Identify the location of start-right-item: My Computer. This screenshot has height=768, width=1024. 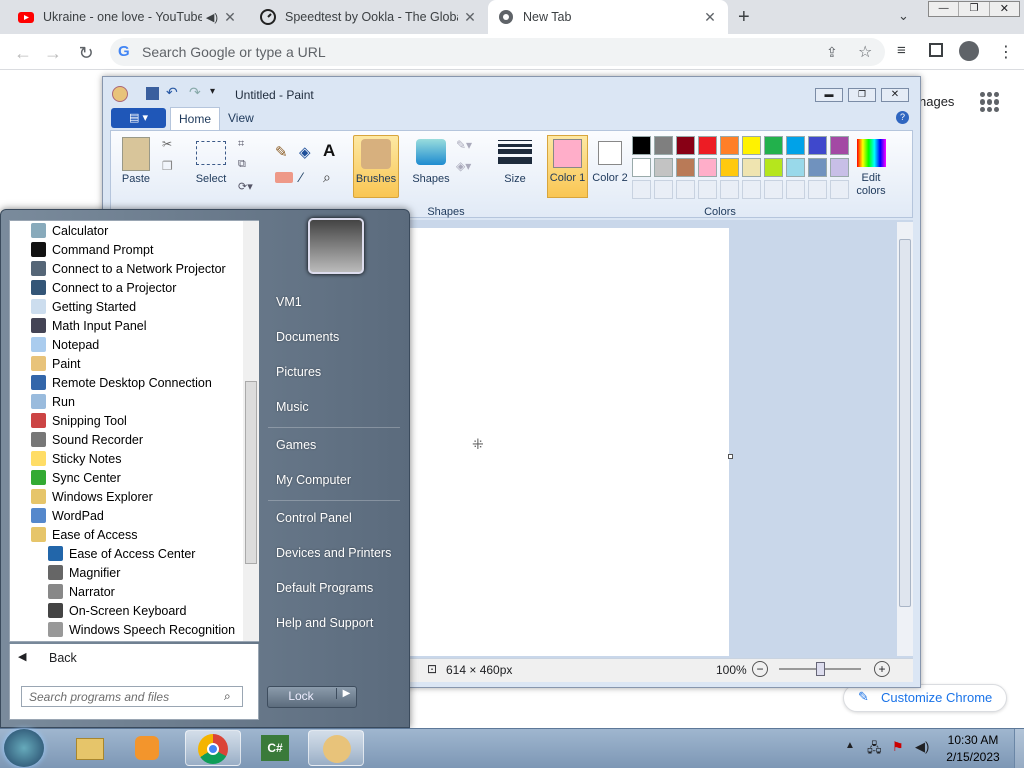
(313, 480).